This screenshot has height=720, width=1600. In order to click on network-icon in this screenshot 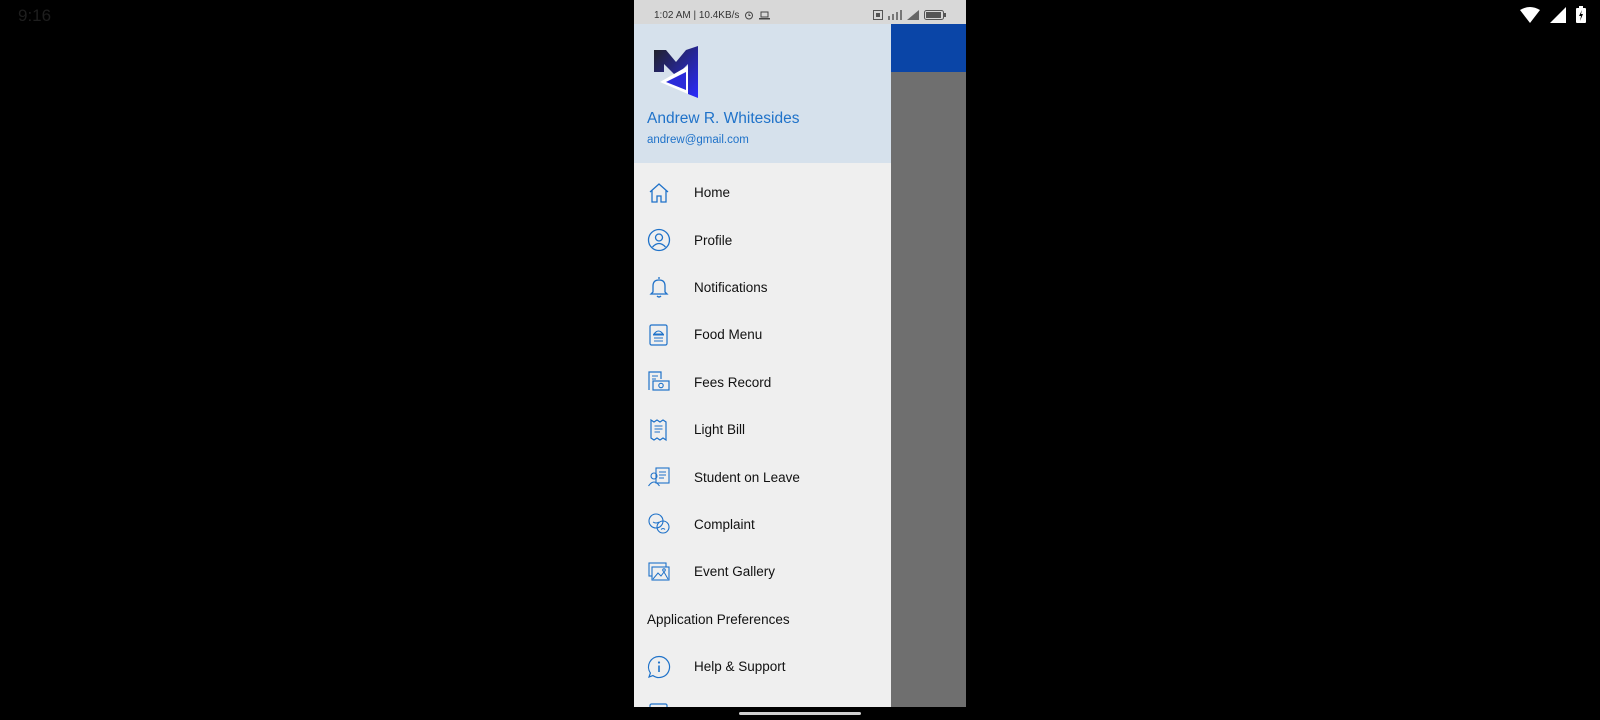, I will do `click(895, 15)`.